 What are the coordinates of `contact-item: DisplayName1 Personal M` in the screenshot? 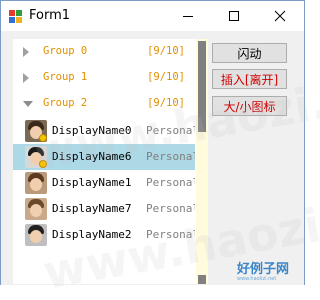 It's located at (104, 183).